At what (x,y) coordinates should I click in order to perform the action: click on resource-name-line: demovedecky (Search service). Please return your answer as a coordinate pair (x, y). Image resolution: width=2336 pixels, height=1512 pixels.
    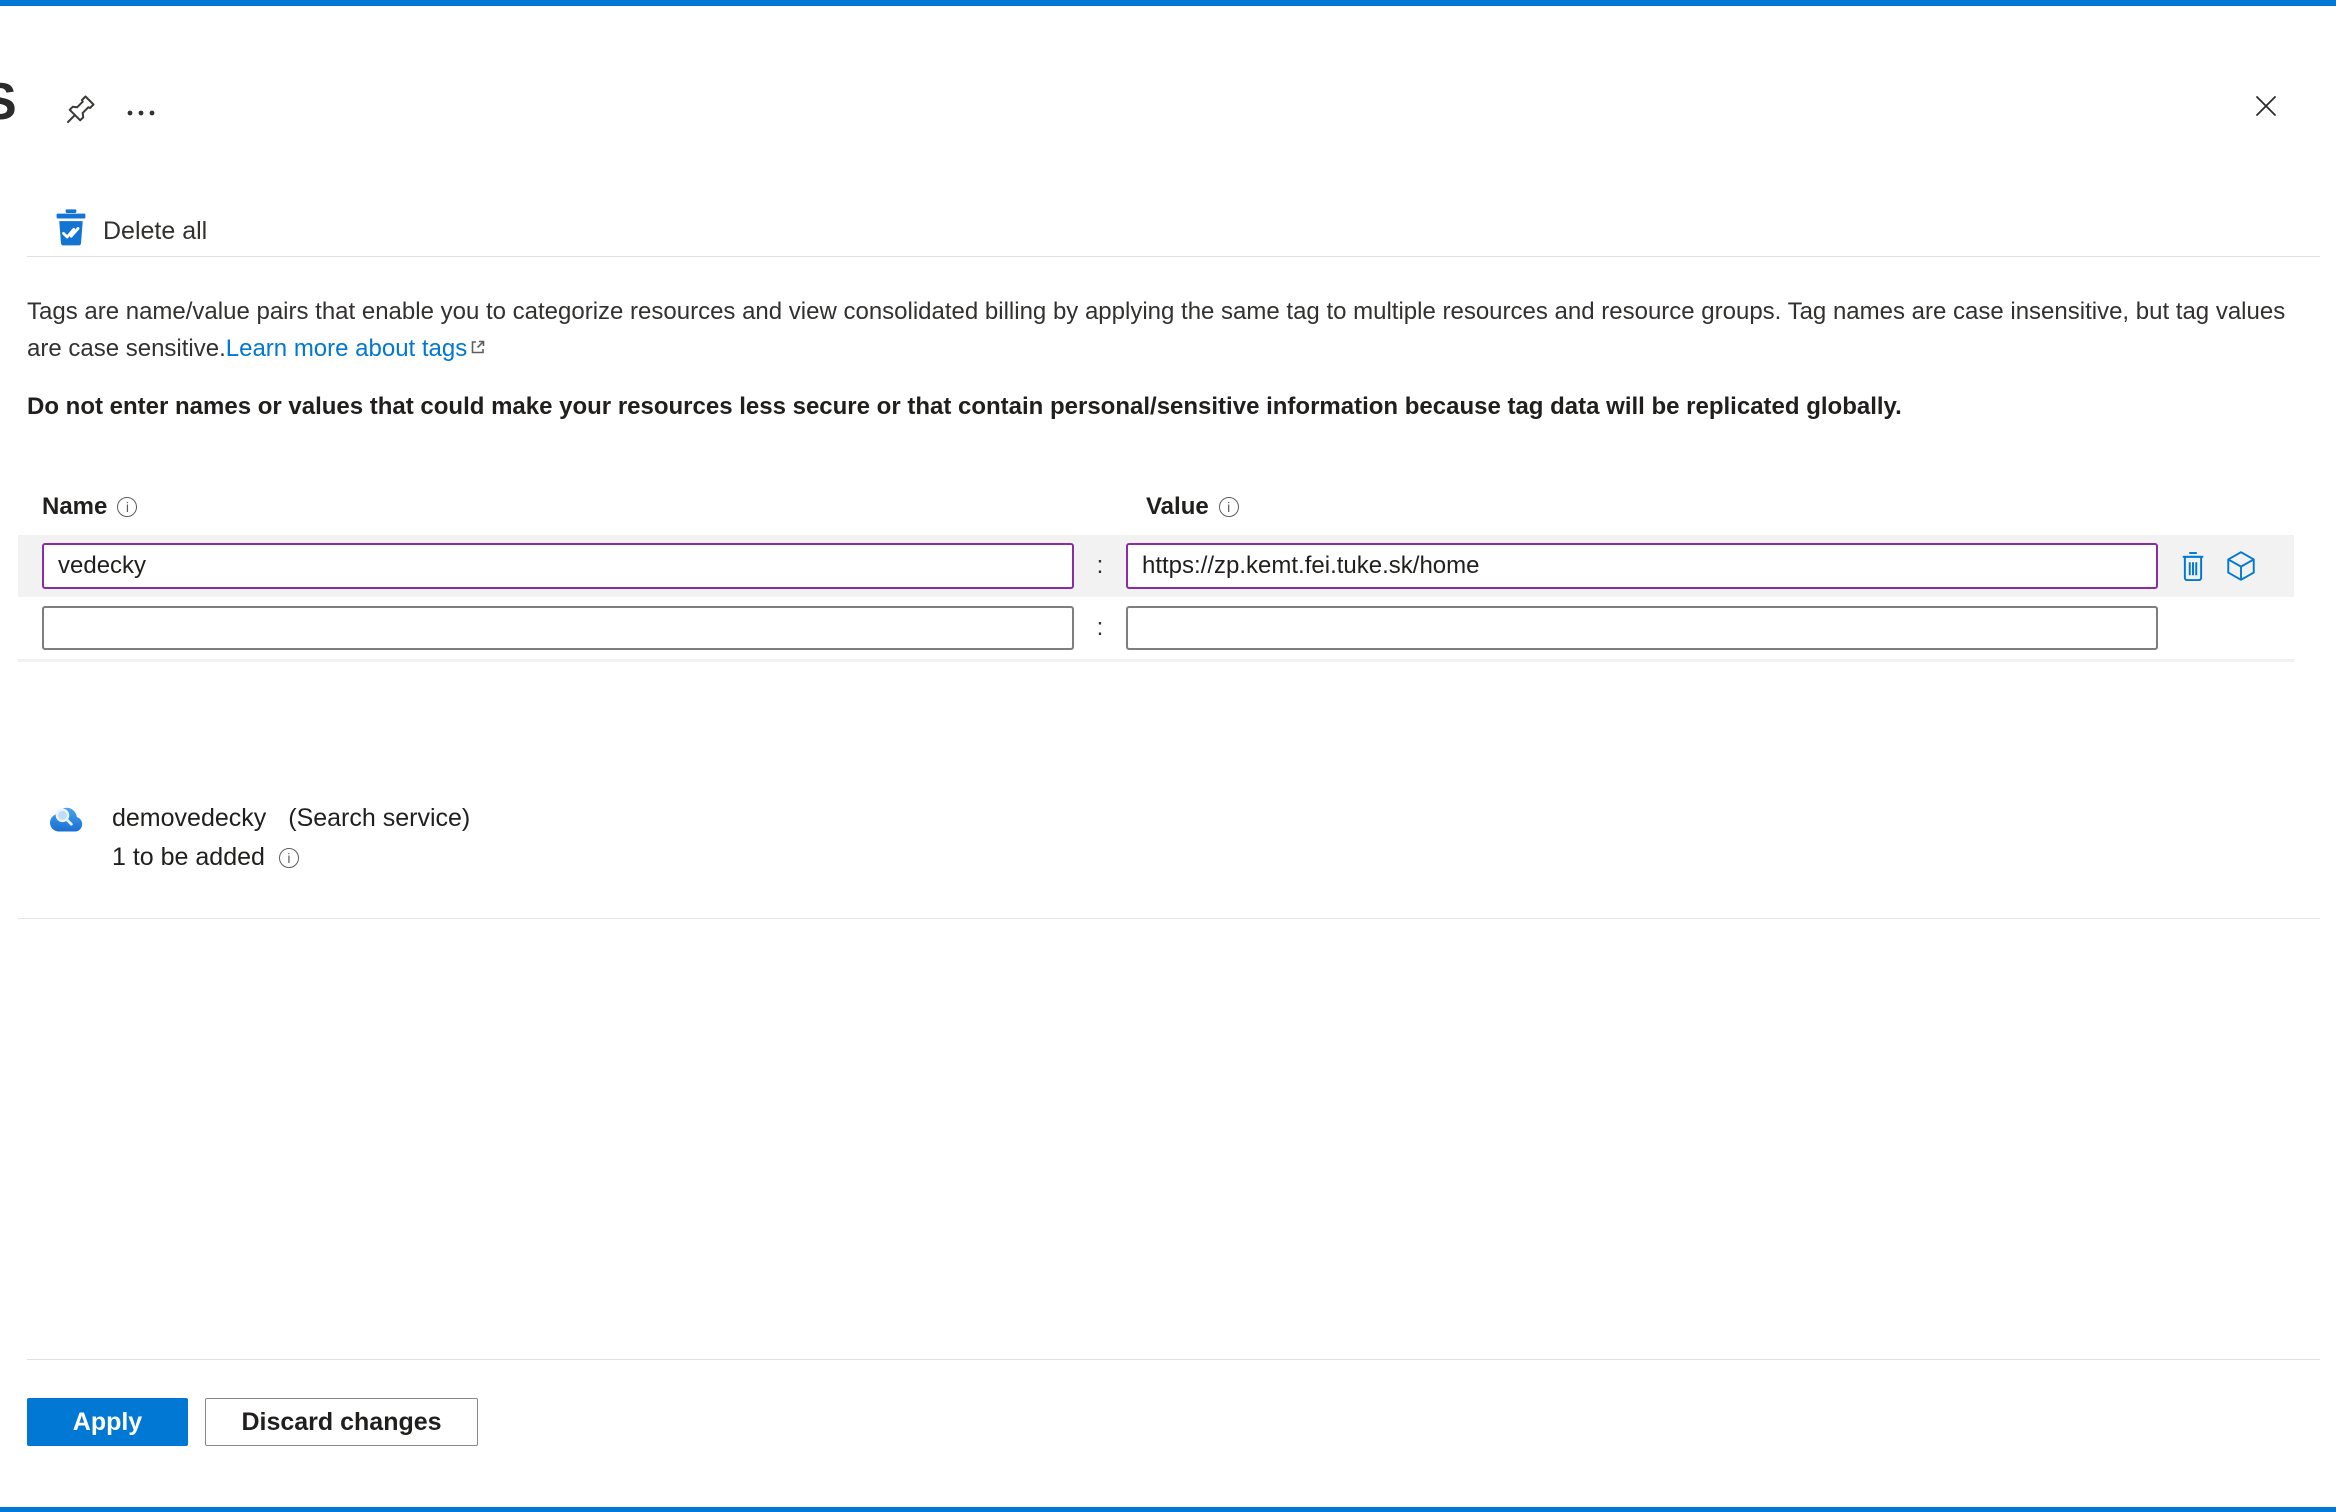
    Looking at the image, I should click on (291, 818).